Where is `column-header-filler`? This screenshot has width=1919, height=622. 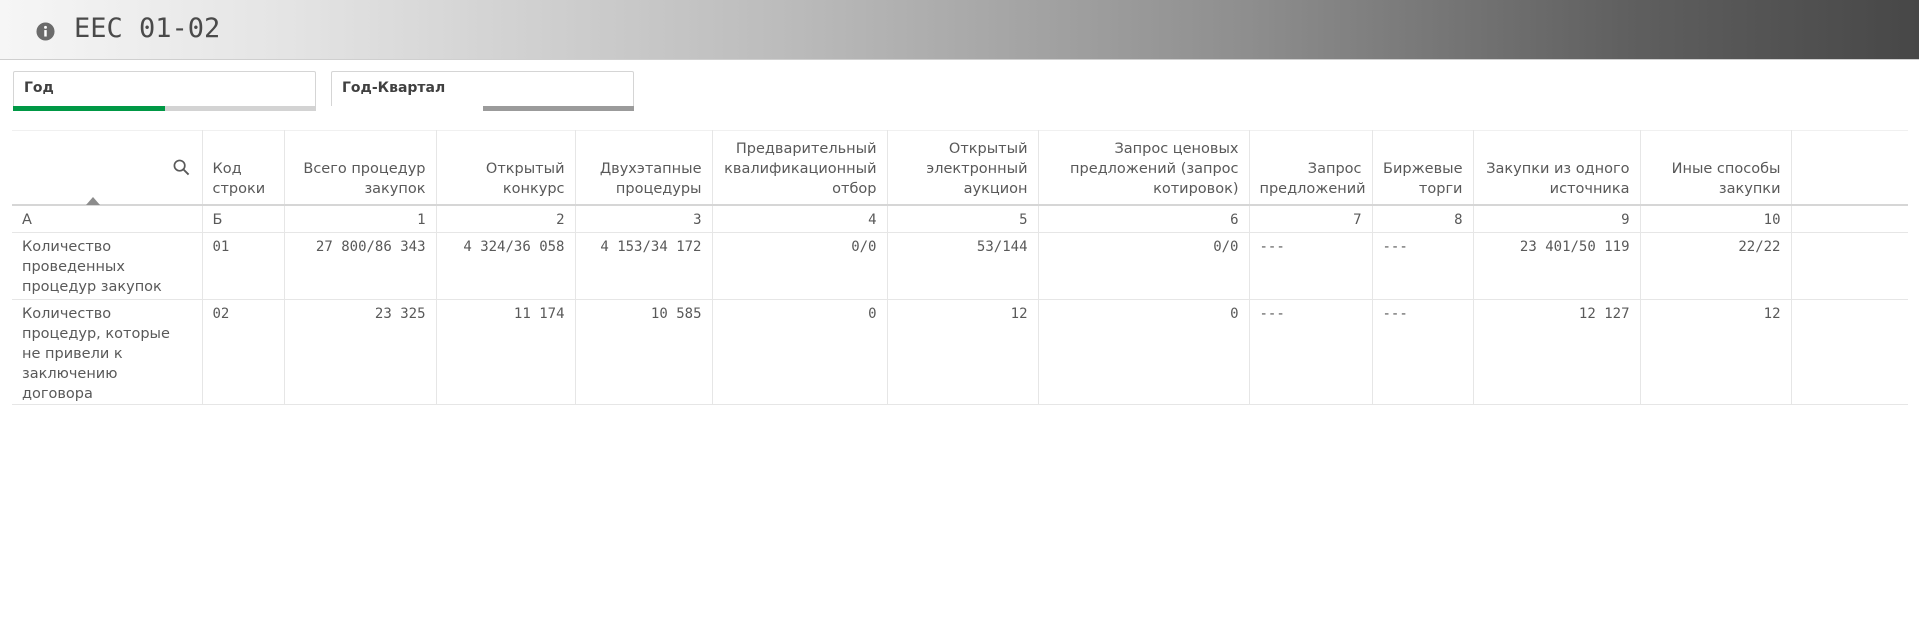
column-header-filler is located at coordinates (1849, 168).